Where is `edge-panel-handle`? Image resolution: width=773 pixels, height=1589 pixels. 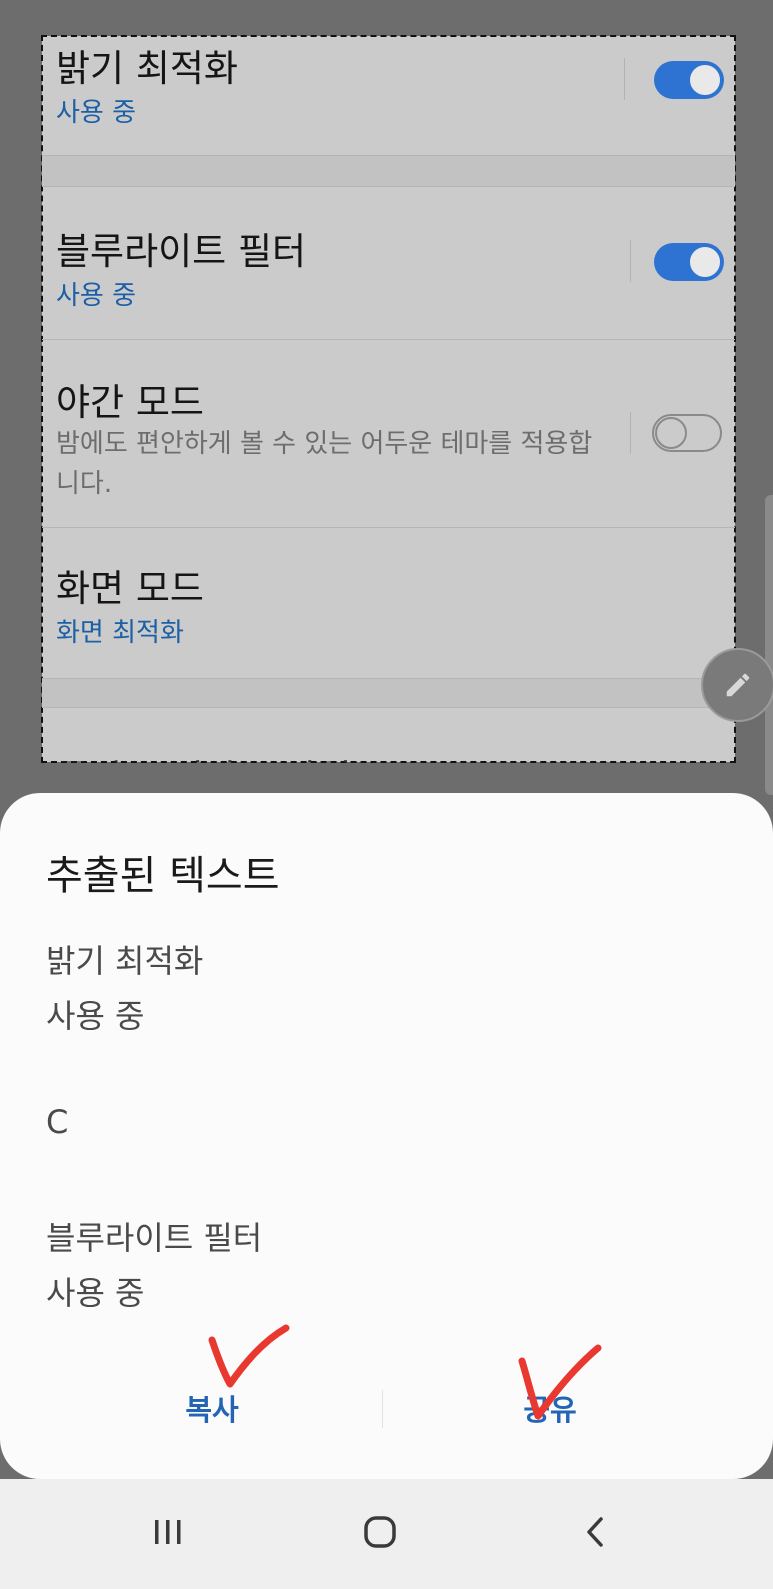
edge-panel-handle is located at coordinates (769, 645).